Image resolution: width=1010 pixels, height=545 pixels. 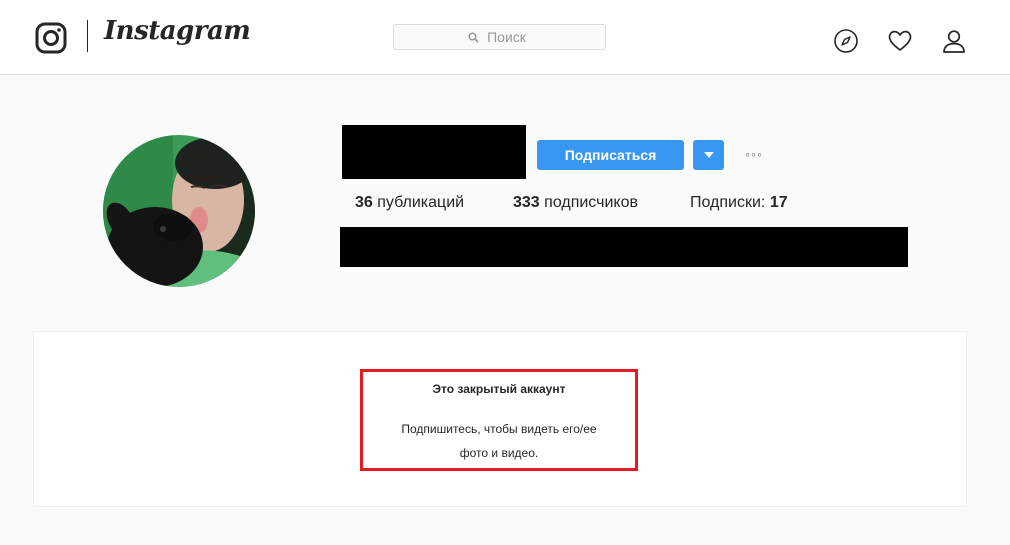 I want to click on followers-label: подписчиков, so click(x=588, y=202).